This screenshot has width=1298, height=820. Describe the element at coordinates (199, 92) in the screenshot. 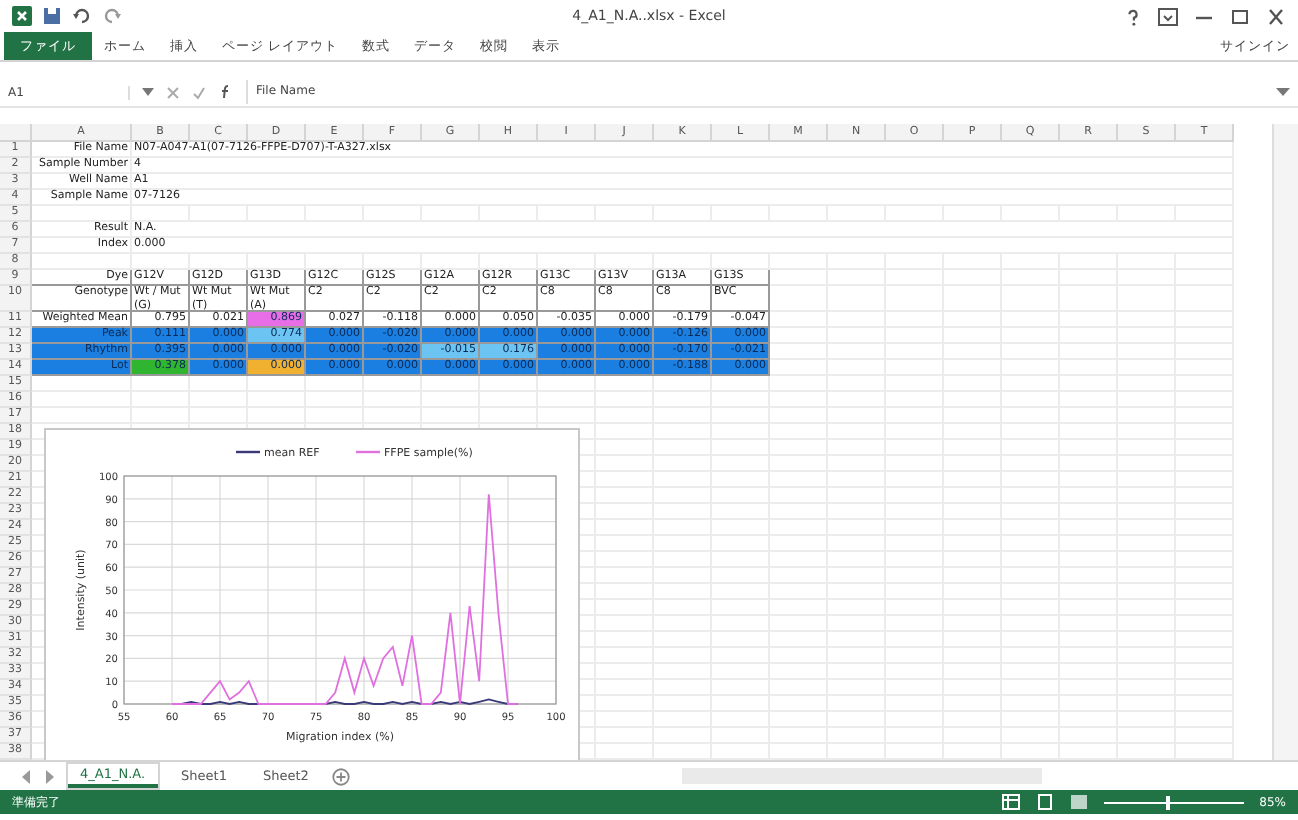

I see `check-icon` at that location.